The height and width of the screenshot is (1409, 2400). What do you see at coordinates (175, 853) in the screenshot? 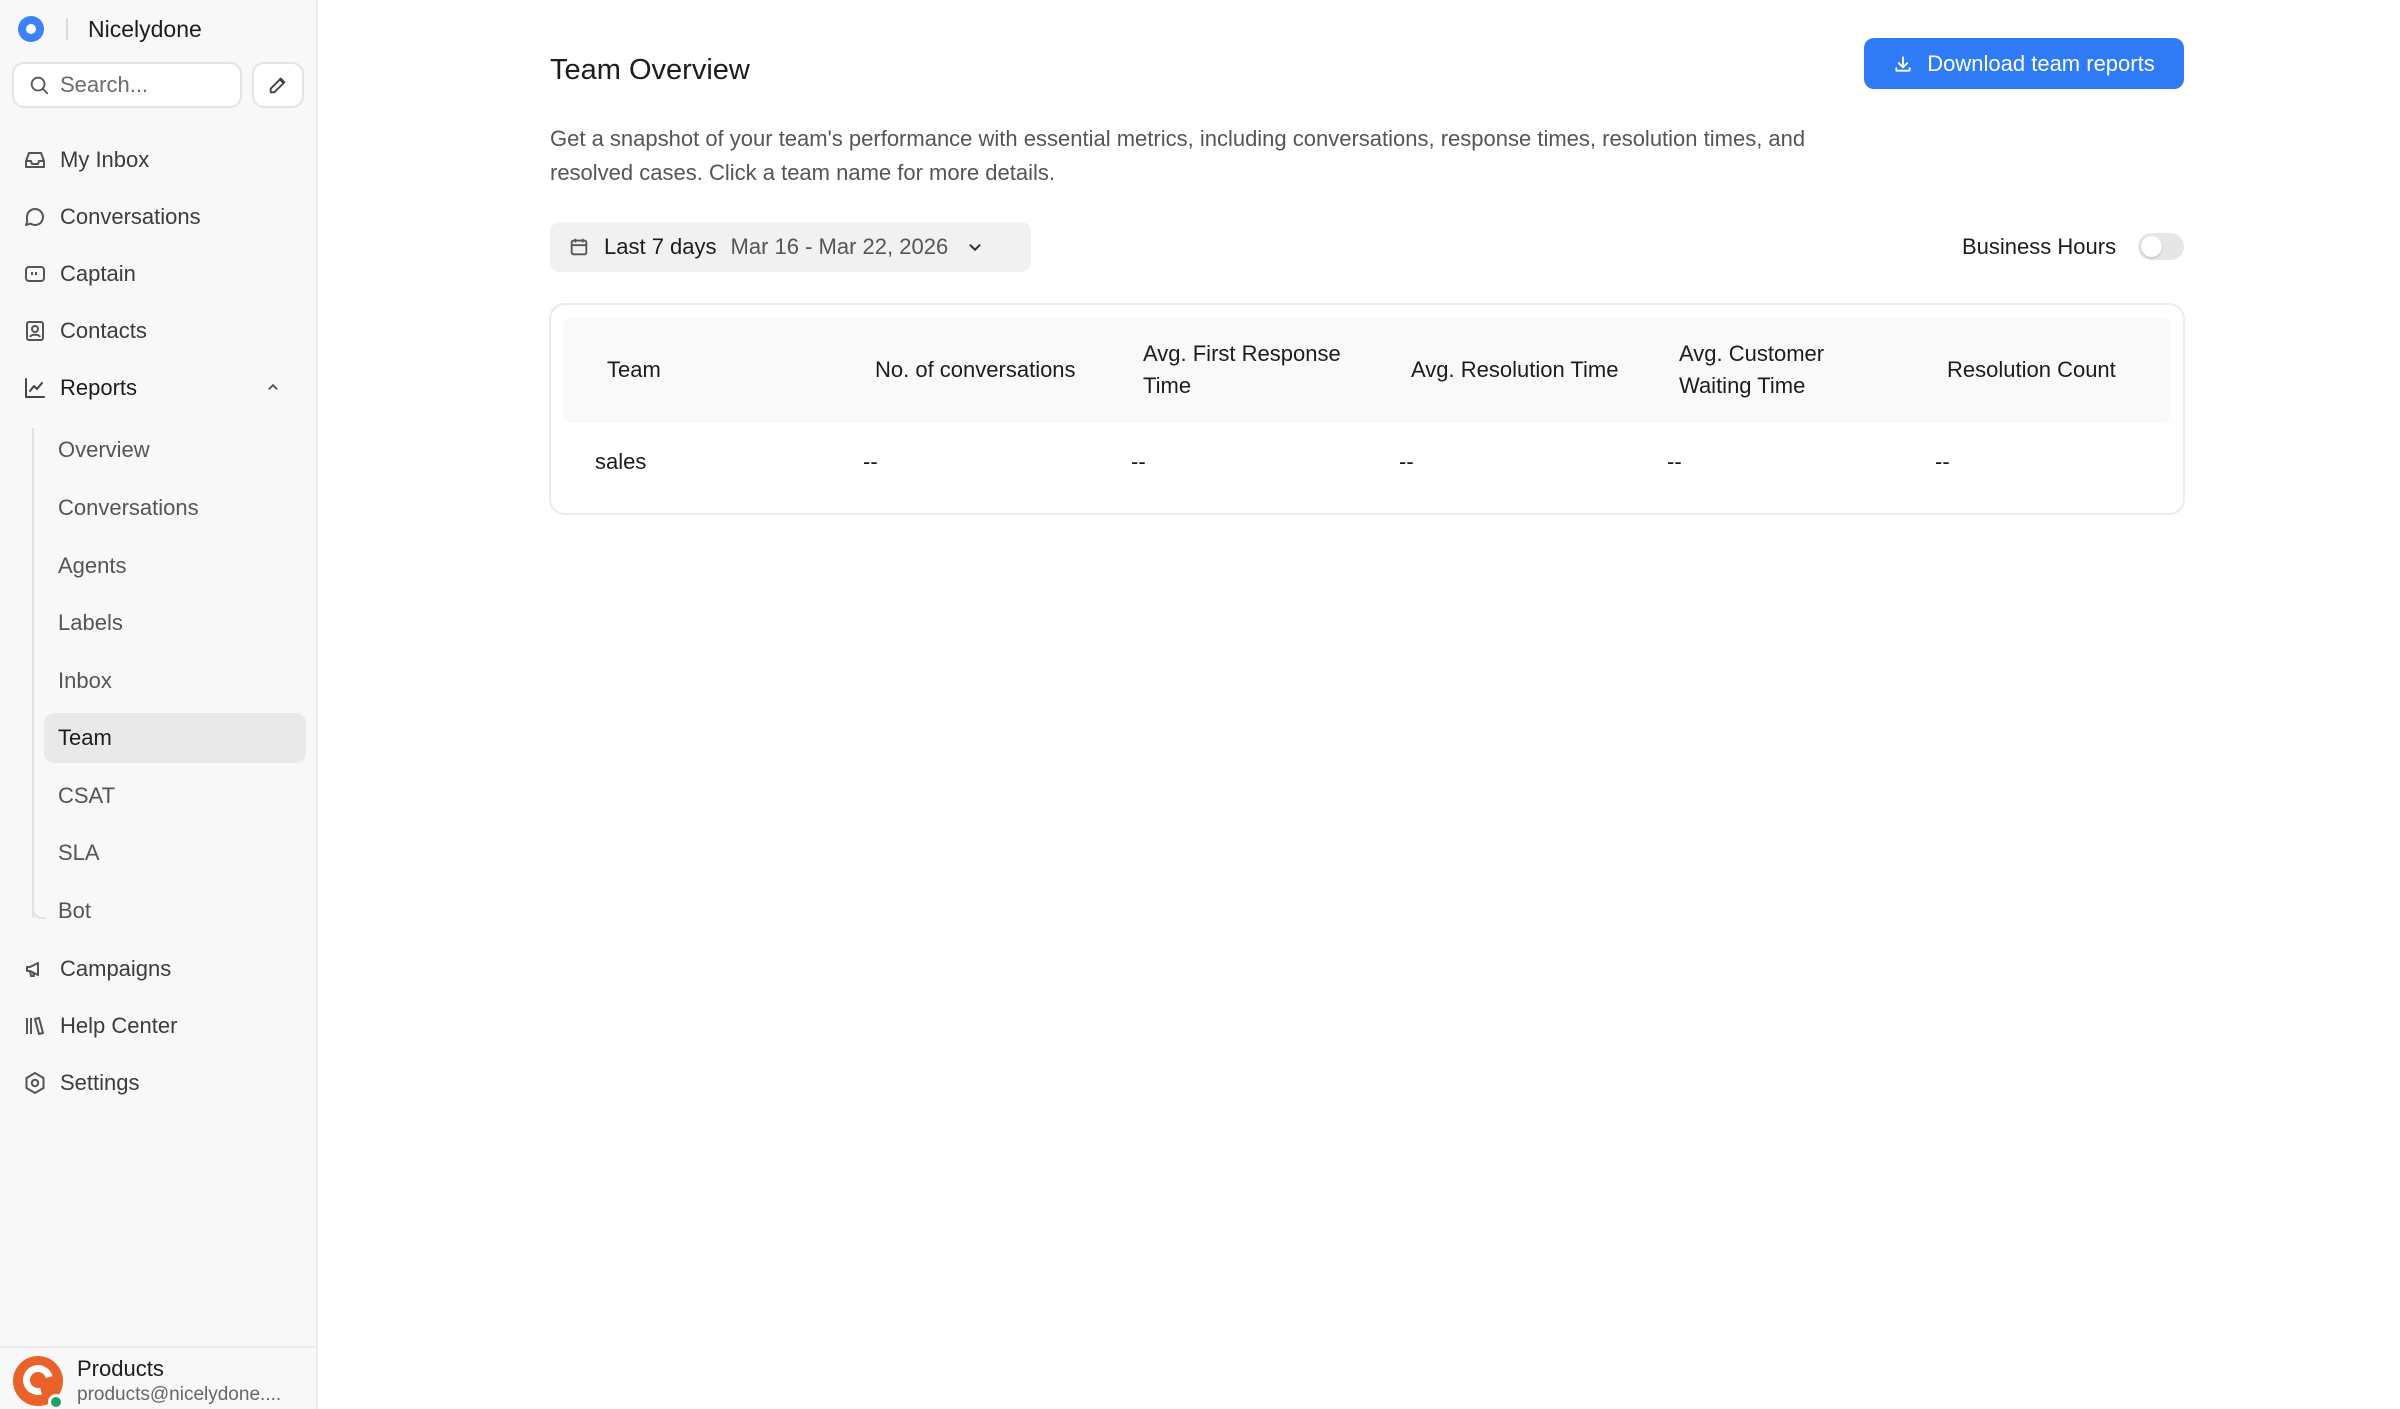
I see `reports-sub-sla: SLA` at bounding box center [175, 853].